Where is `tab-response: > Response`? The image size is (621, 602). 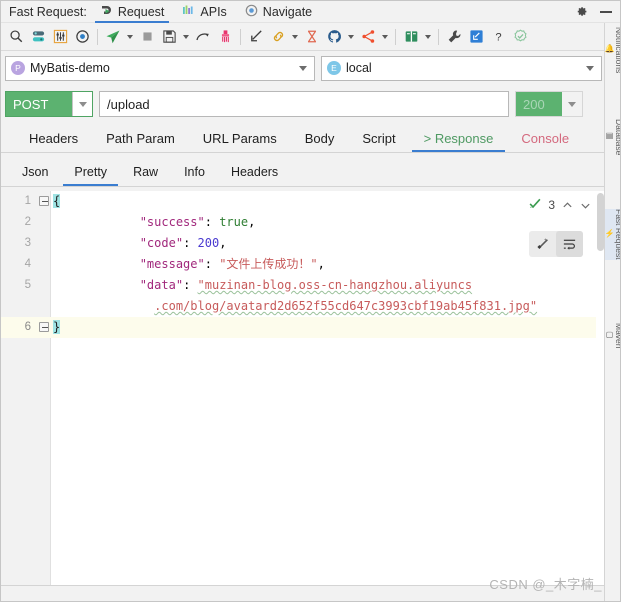 tab-response: > Response is located at coordinates (459, 138).